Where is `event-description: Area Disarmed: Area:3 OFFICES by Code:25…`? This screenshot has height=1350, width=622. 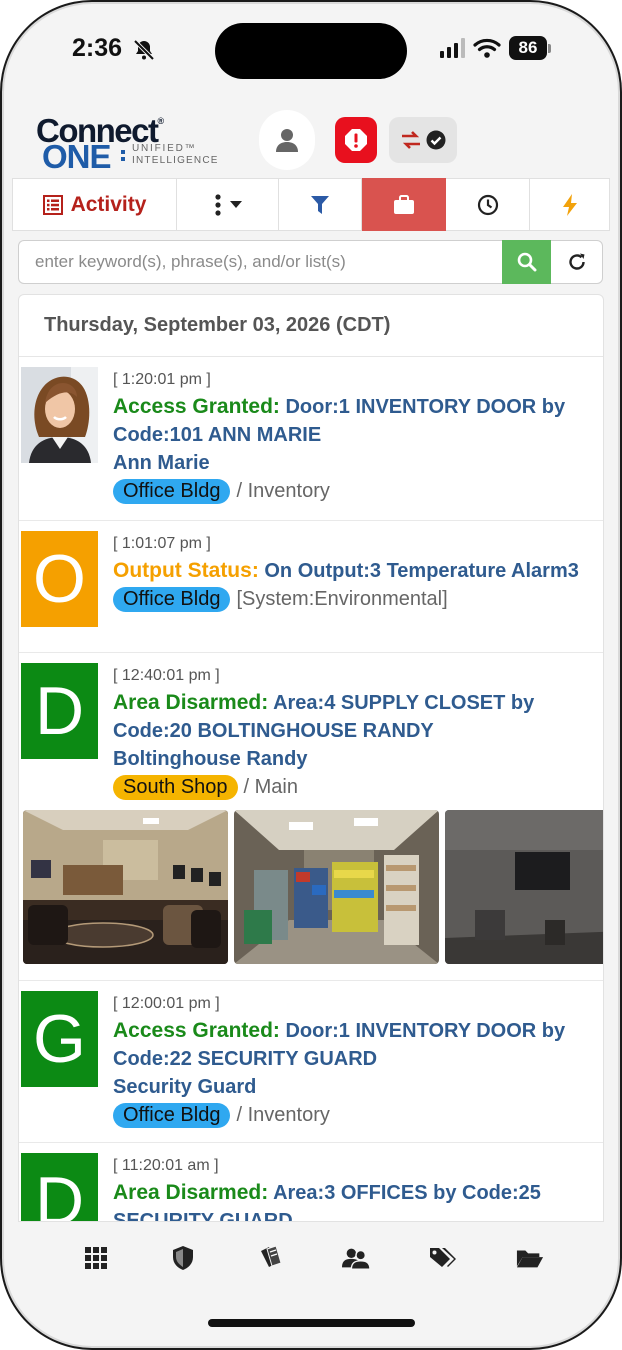
event-description: Area Disarmed: Area:3 OFFICES by Code:25… is located at coordinates (351, 1200).